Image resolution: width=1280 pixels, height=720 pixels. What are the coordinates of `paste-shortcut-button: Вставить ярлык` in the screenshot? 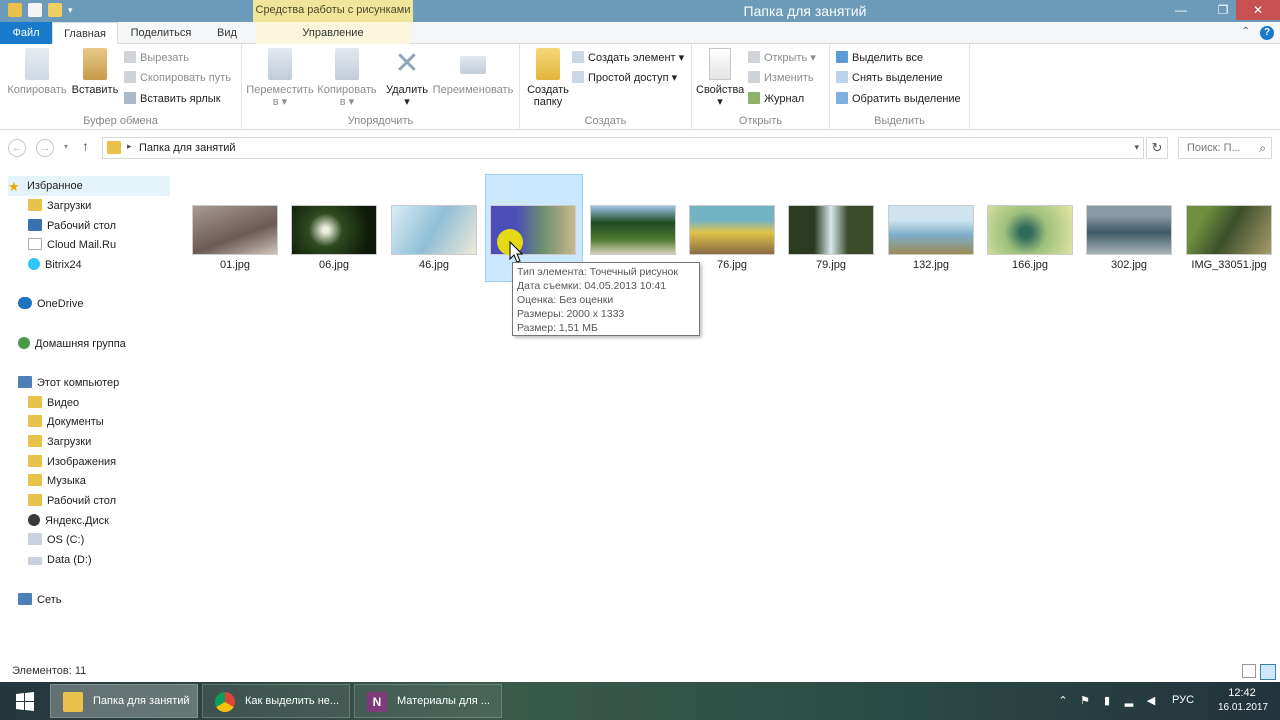 It's located at (172, 99).